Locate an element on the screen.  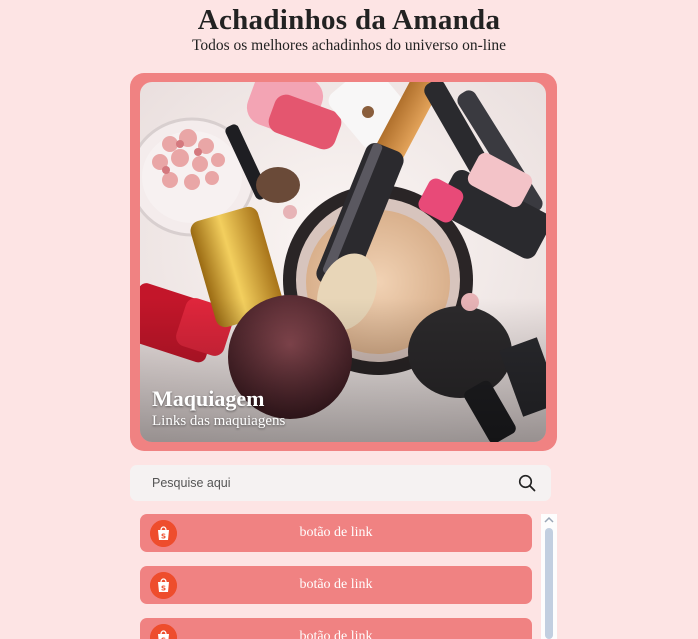
hero-subtitle: Links das maquiagens is located at coordinates (219, 421).